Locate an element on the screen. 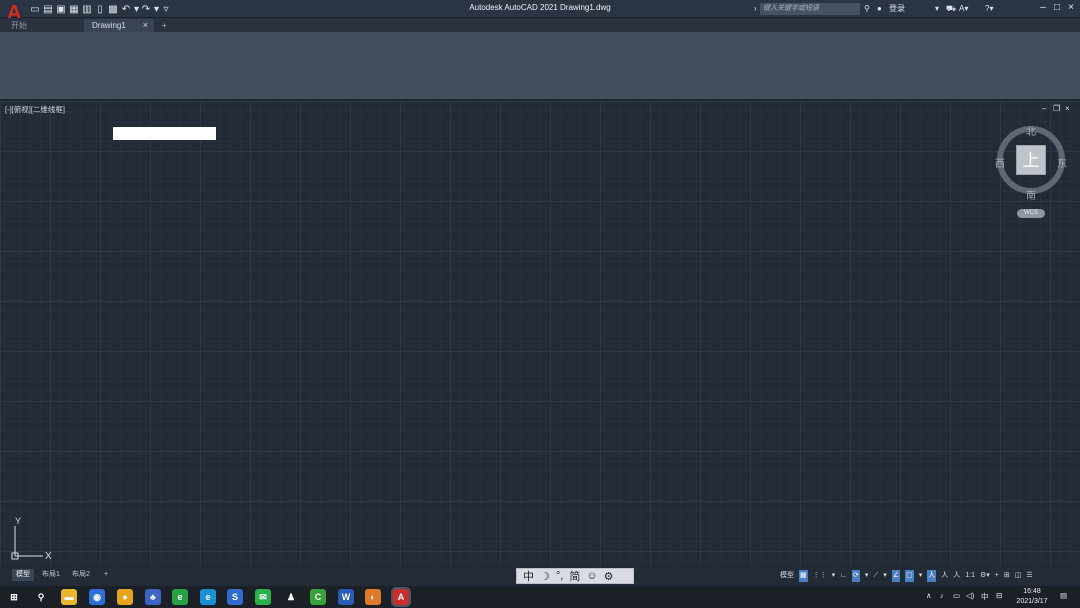  ime-emoji-icon: ☺ is located at coordinates (591, 576).